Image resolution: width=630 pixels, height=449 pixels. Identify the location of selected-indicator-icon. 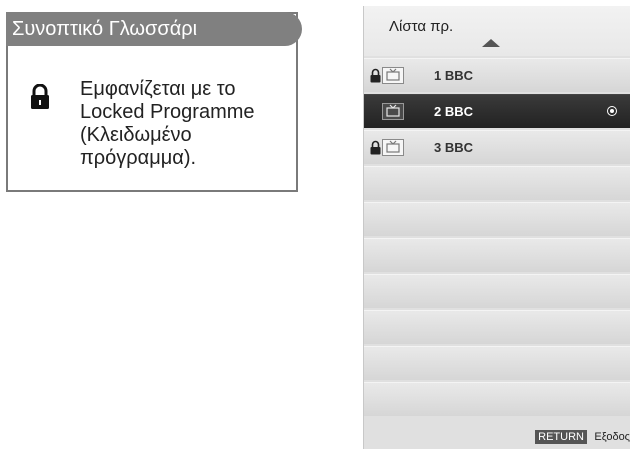
(612, 111).